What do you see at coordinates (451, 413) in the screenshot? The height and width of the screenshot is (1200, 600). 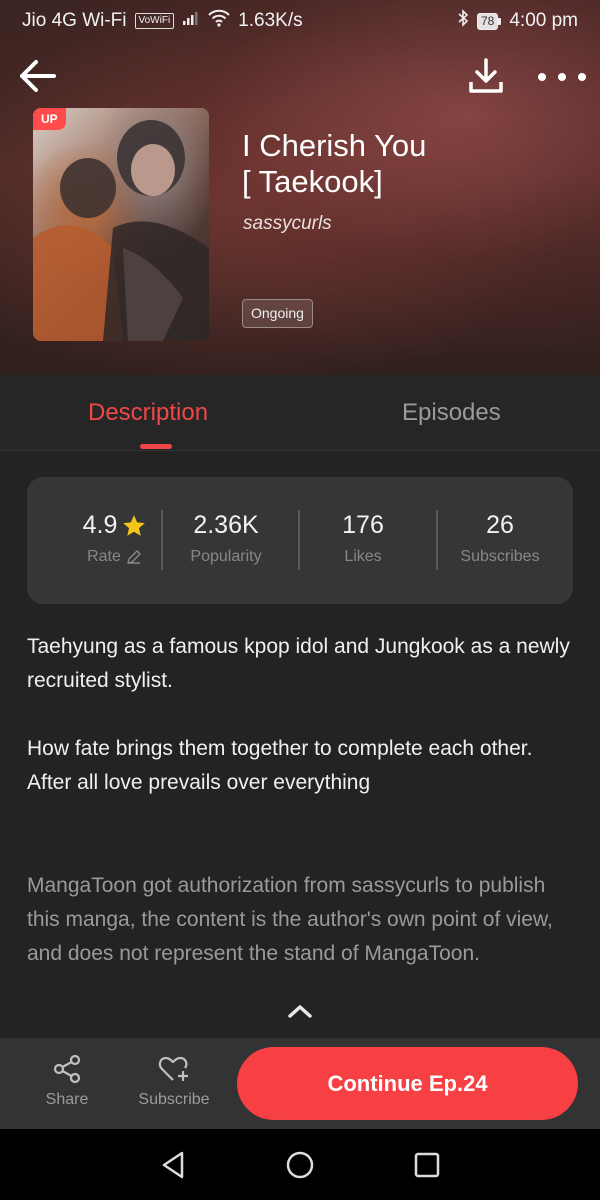 I see `tab-episodes: Episodes` at bounding box center [451, 413].